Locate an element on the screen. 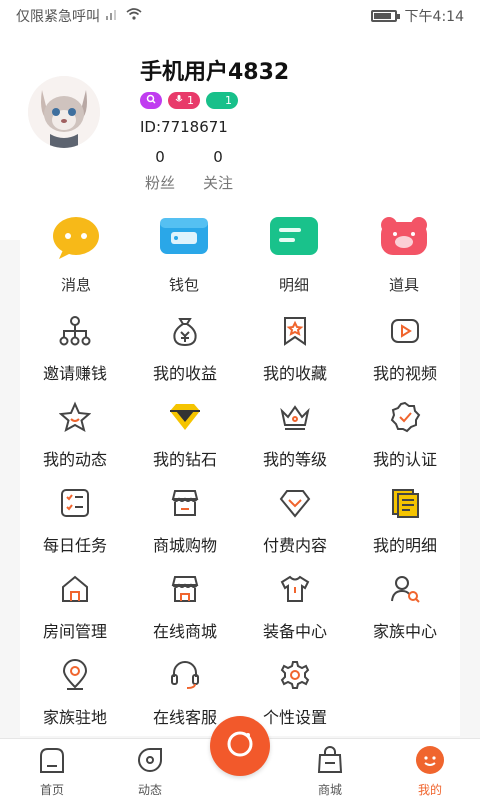 The width and height of the screenshot is (480, 800). nav-mall: 商城 is located at coordinates (330, 771).